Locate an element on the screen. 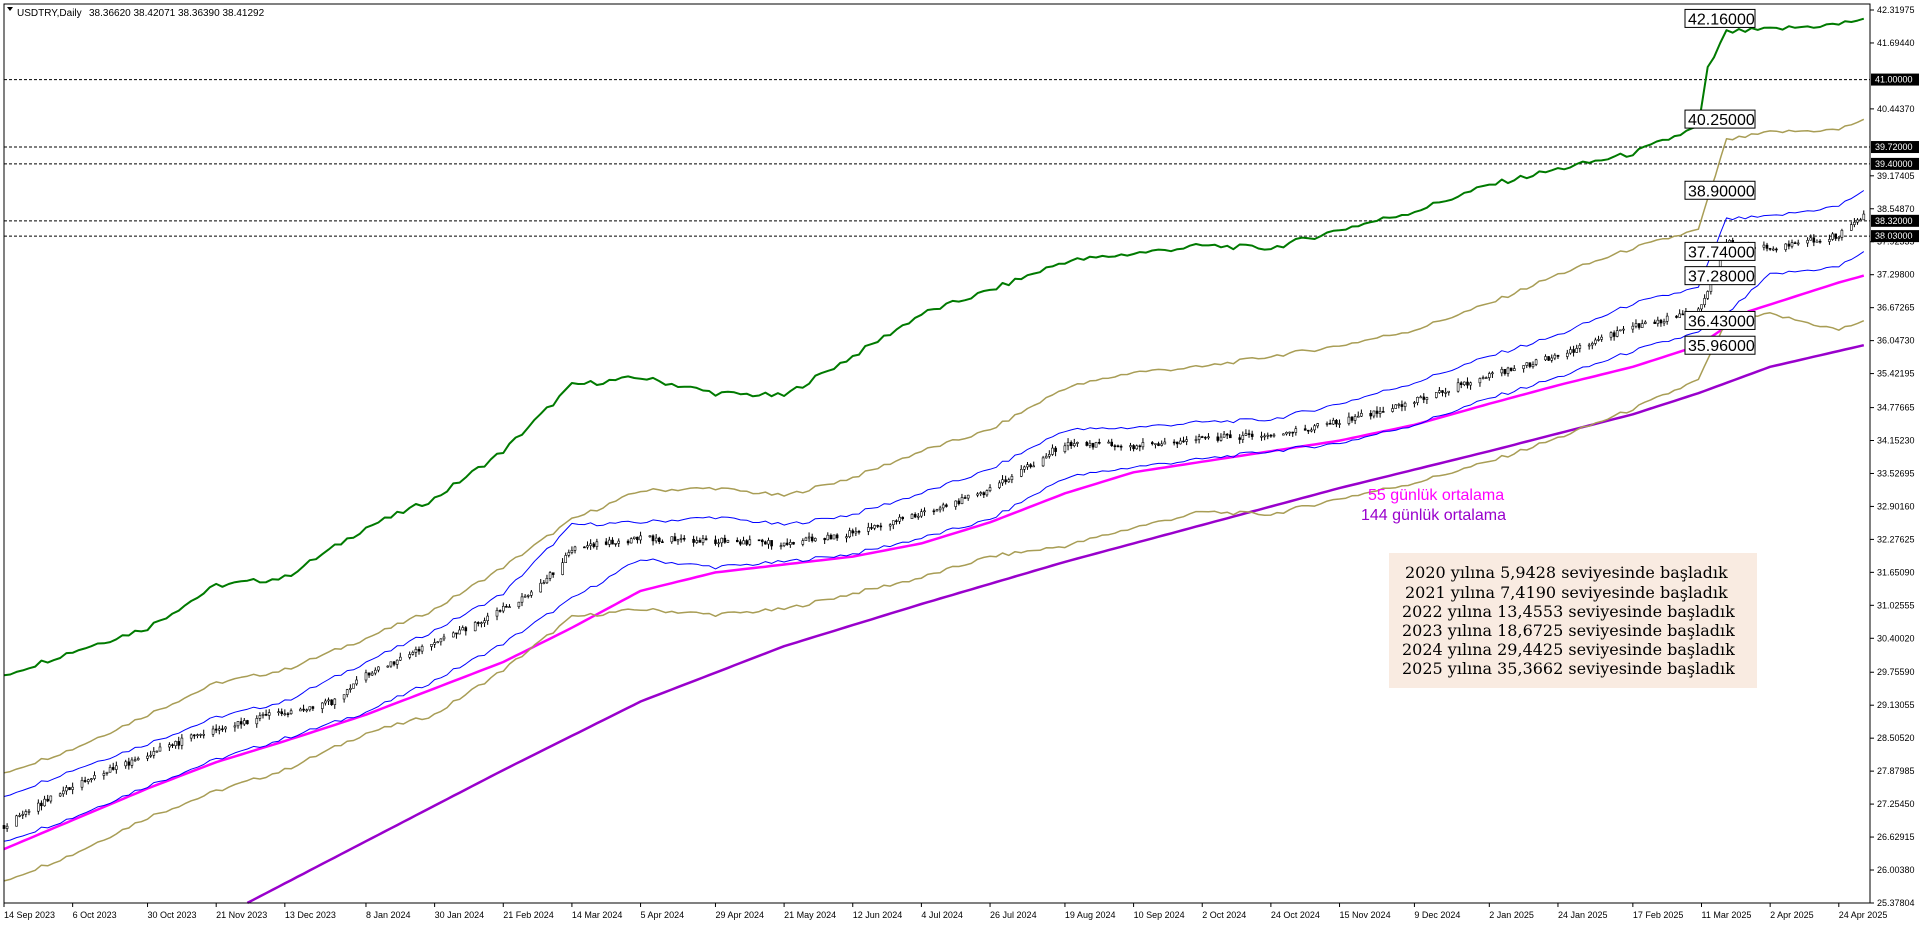 This screenshot has width=1920, height=932. y-tick-label: 40.44370 is located at coordinates (1896, 109).